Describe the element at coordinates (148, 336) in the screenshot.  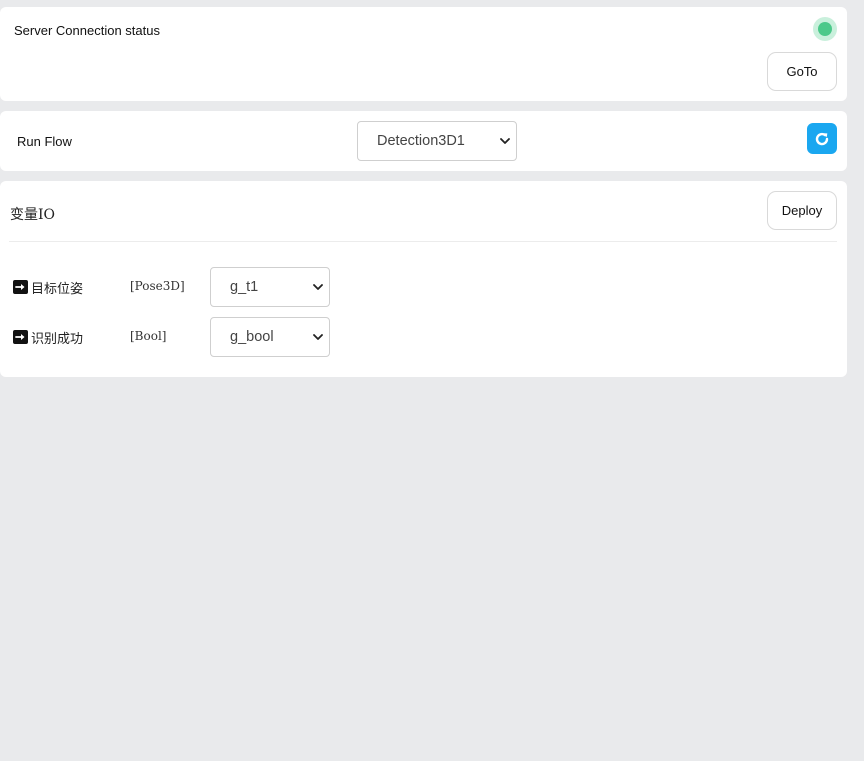
I see `variable-type: [Bool]` at that location.